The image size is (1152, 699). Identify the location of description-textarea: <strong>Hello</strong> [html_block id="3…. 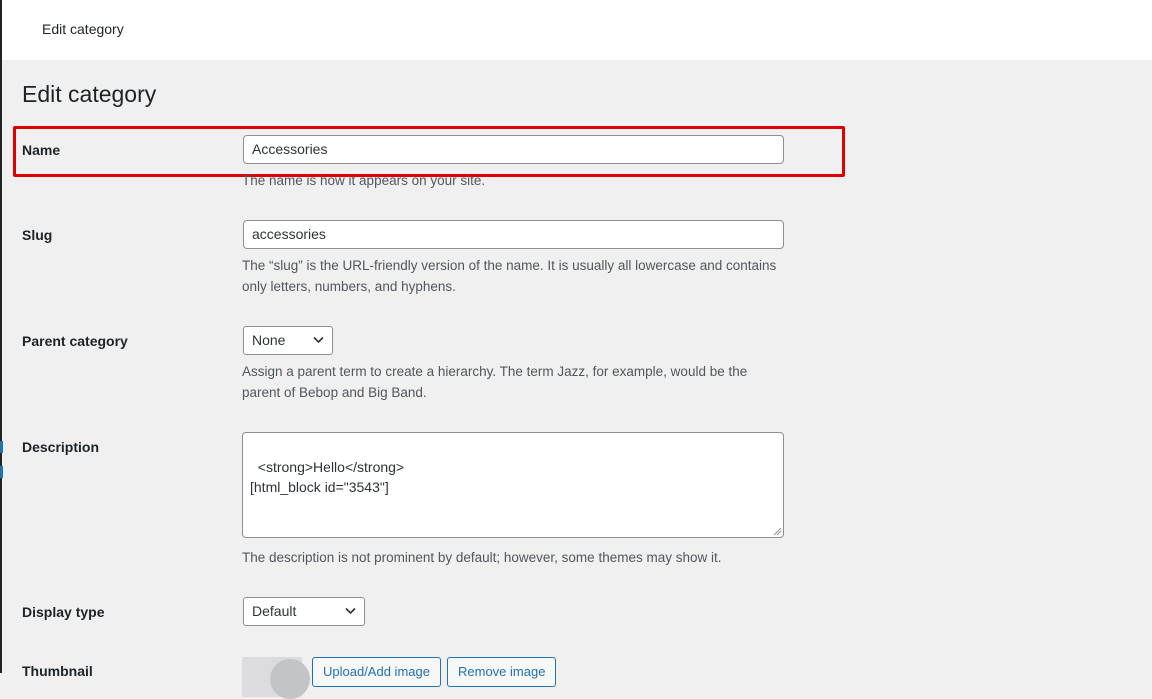
(513, 485).